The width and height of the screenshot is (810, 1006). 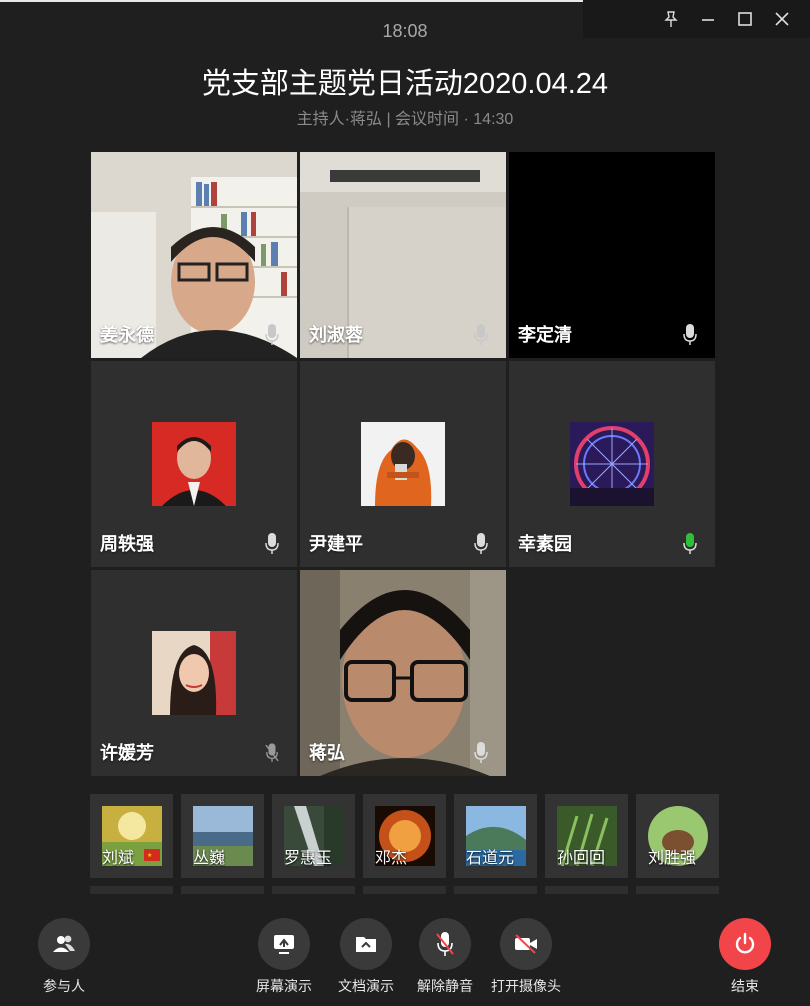 What do you see at coordinates (313, 836) in the screenshot?
I see `strip-participant: 罗惠玉` at bounding box center [313, 836].